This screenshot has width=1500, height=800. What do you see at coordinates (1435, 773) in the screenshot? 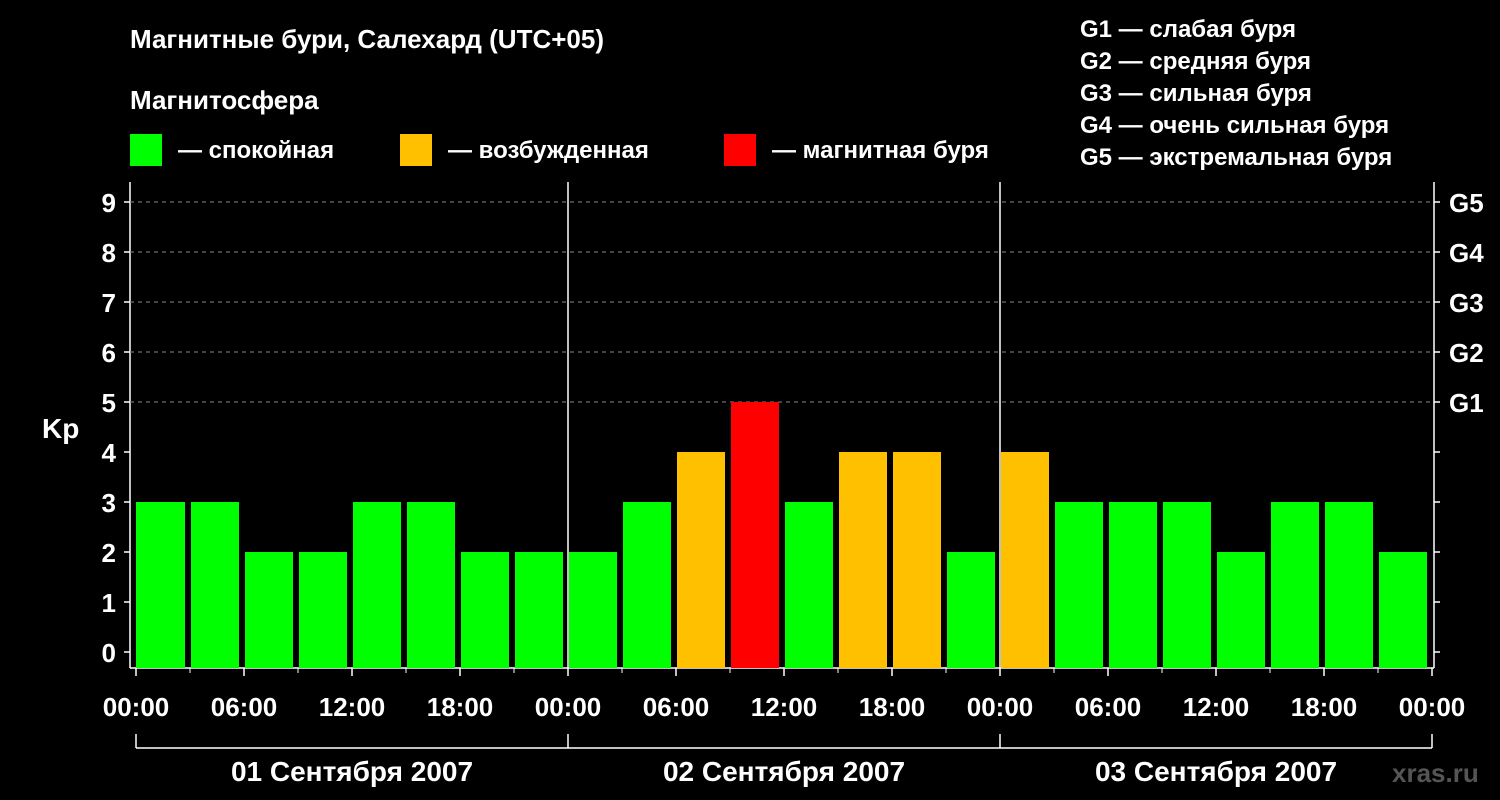
I see `watermark: xras.ru` at bounding box center [1435, 773].